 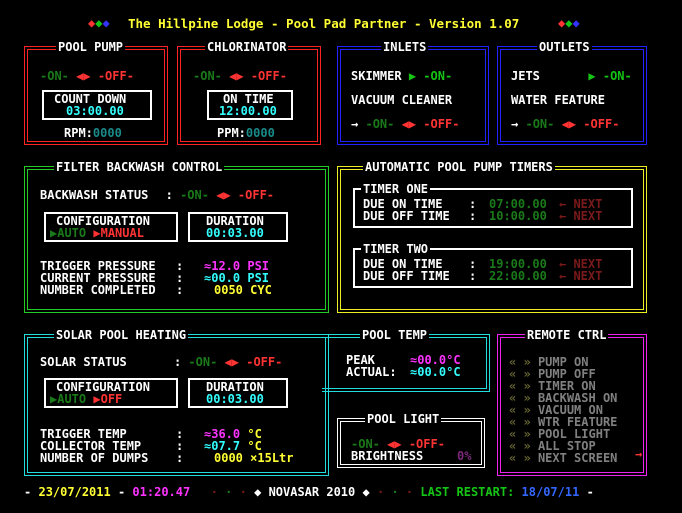 I want to click on water-feature-off-label: -OFF-, so click(x=601, y=124).